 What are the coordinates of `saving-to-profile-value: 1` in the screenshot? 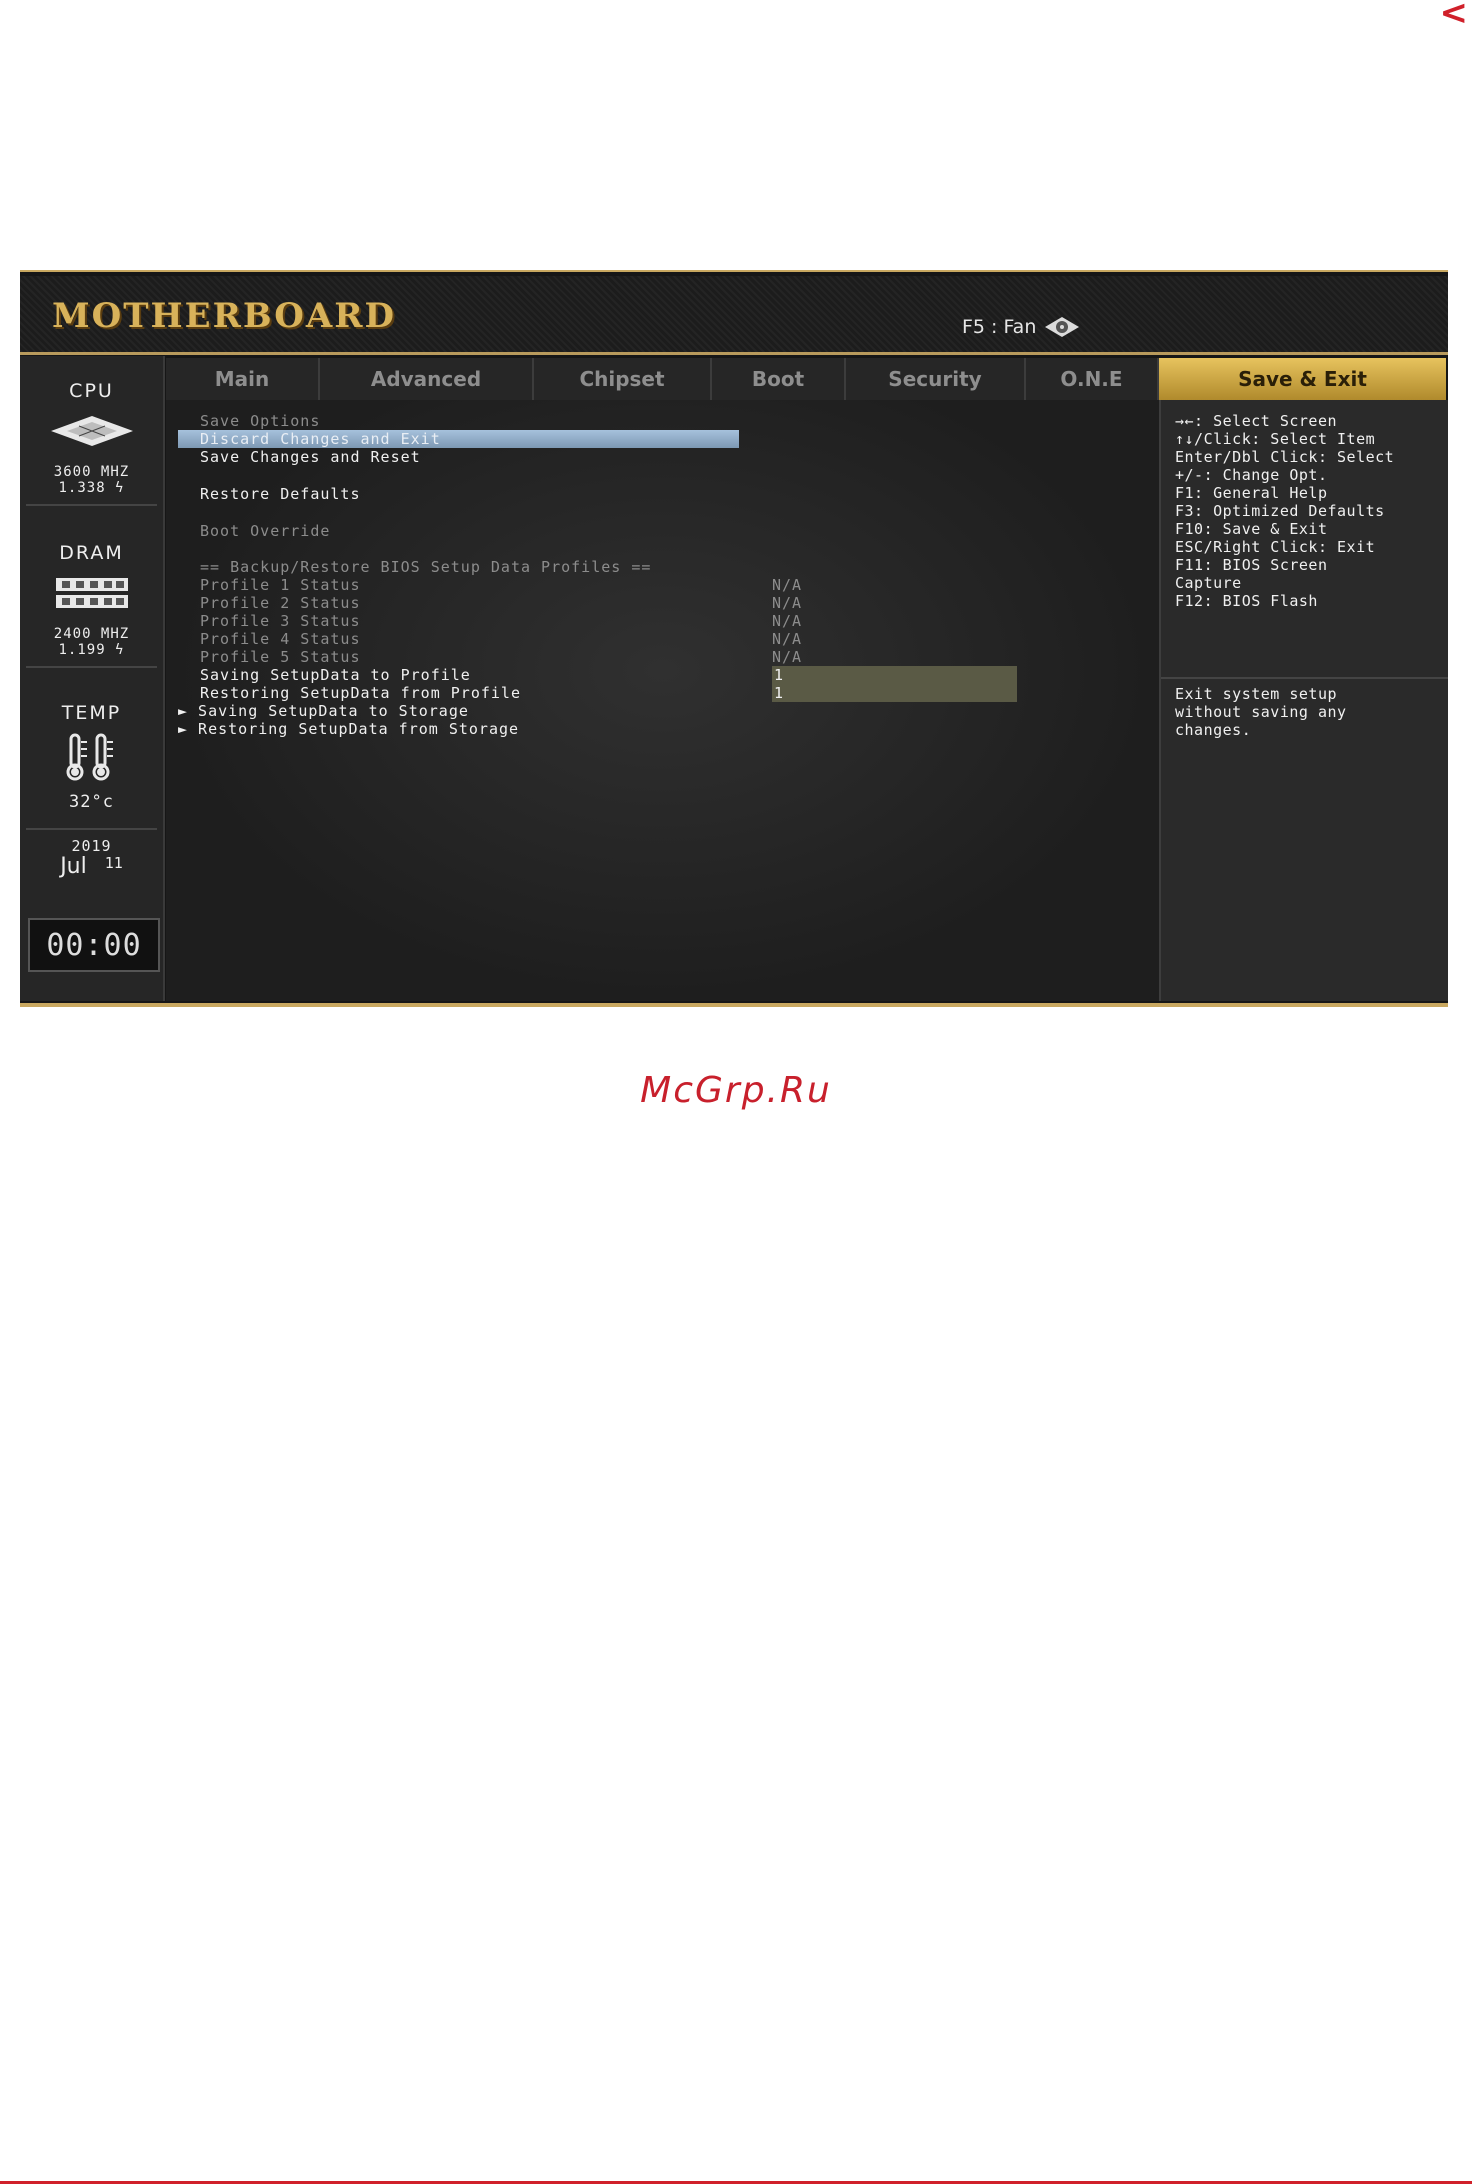 It's located at (894, 675).